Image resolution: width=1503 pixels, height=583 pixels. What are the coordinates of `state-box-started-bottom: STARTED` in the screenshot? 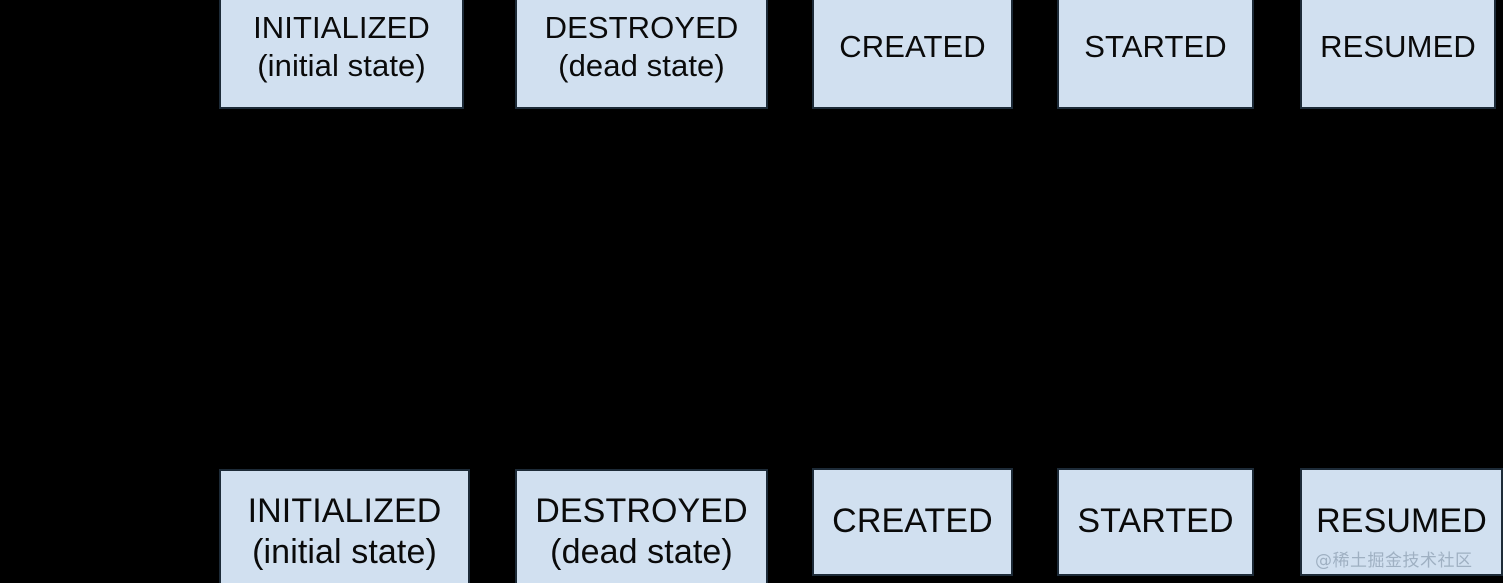 It's located at (1155, 522).